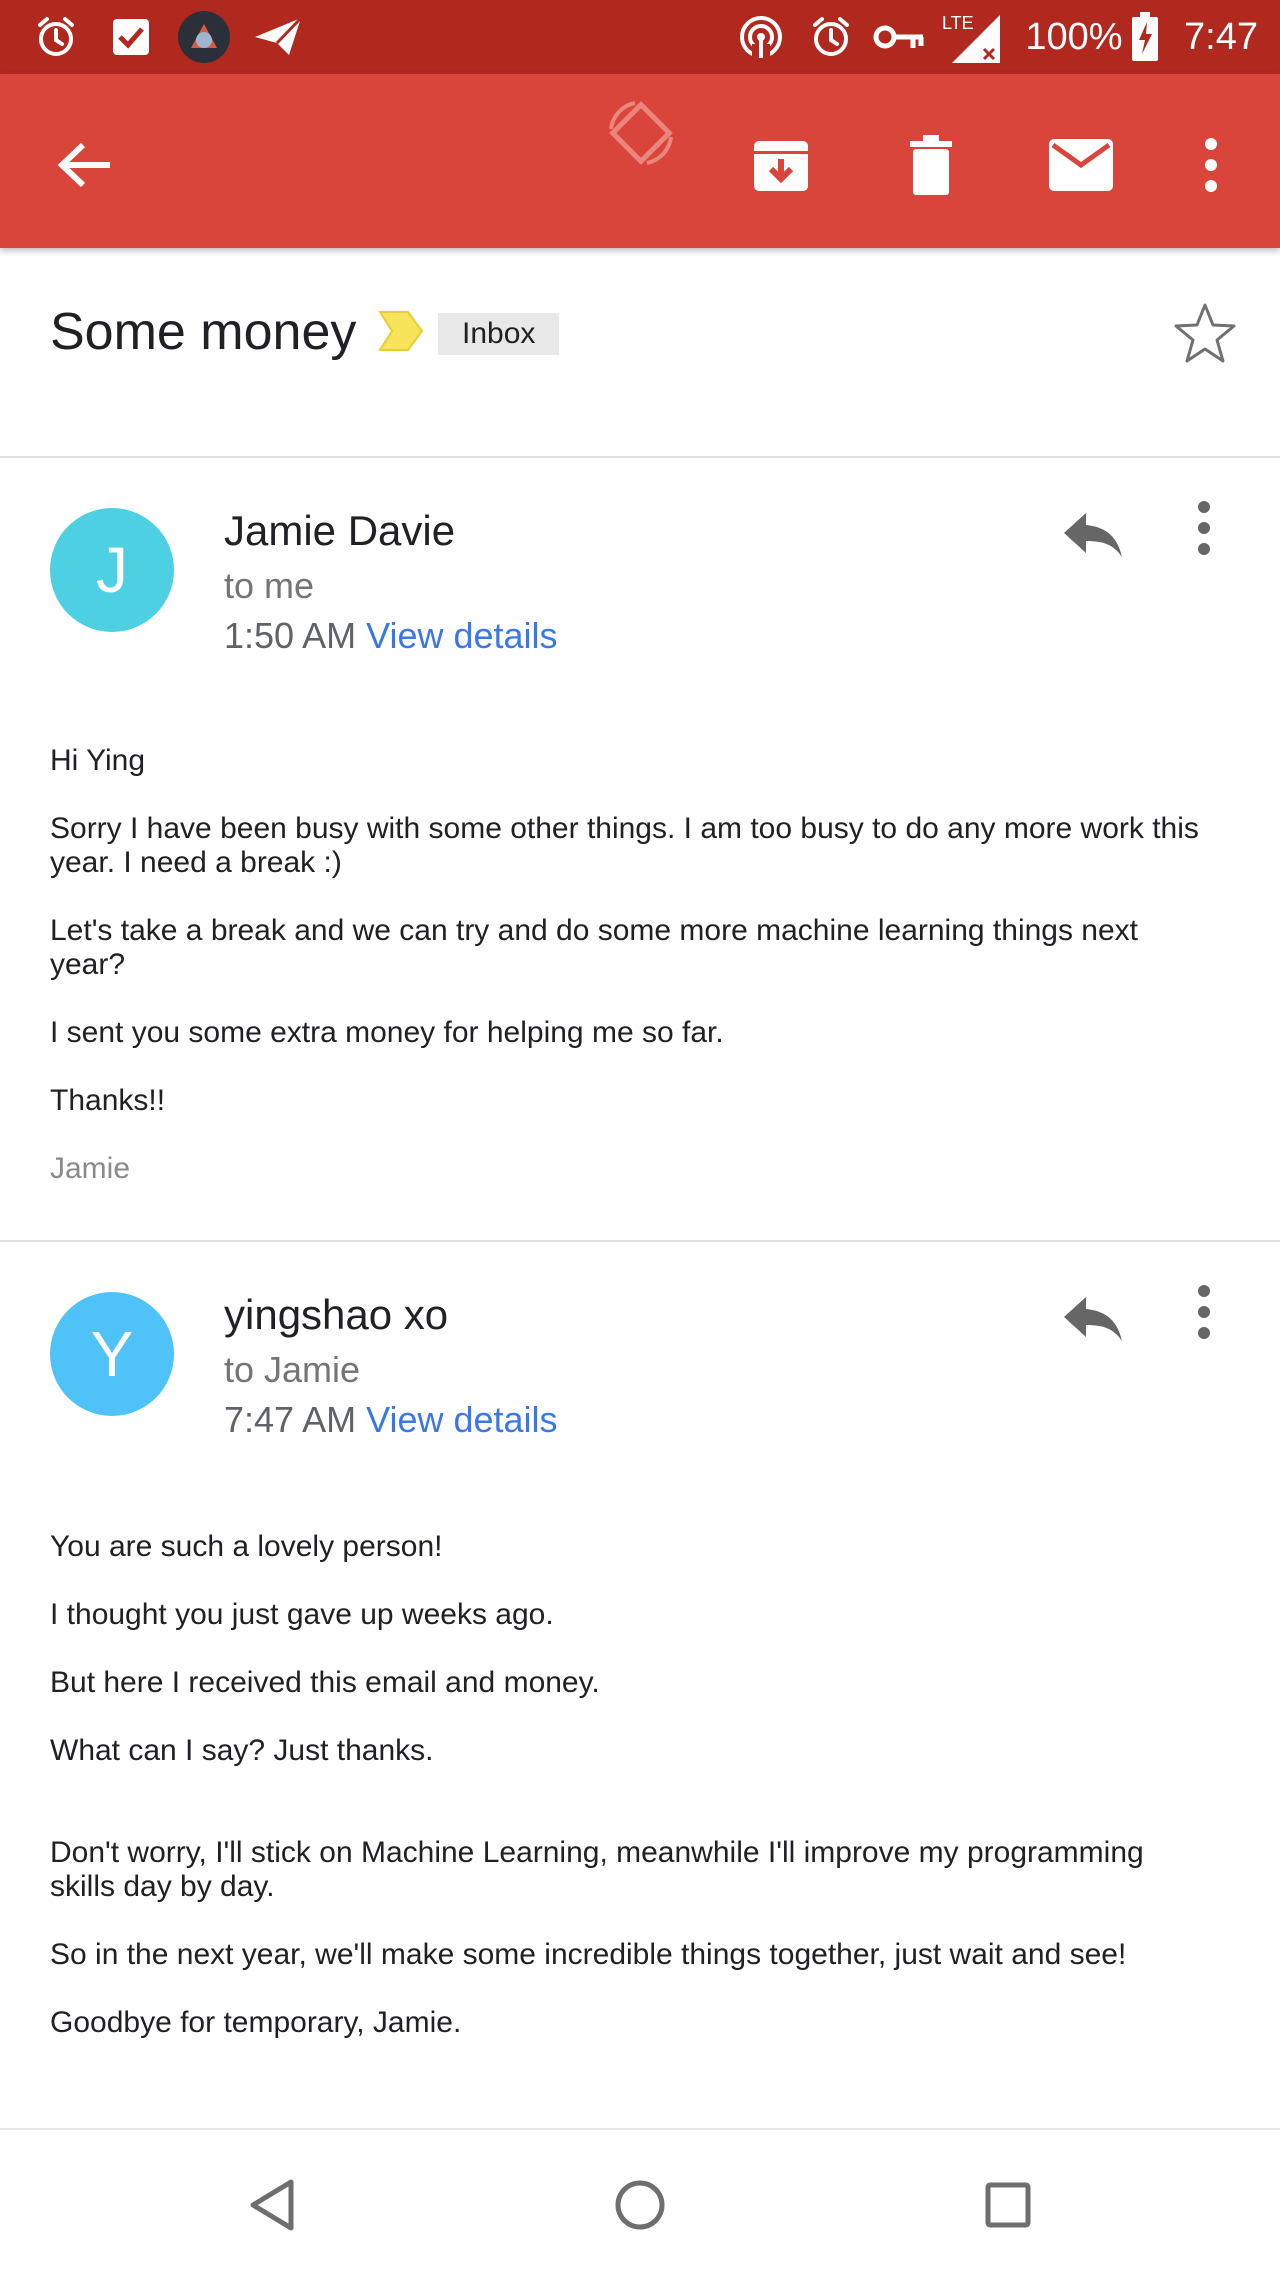 Image resolution: width=1280 pixels, height=2278 pixels. Describe the element at coordinates (290, 1419) in the screenshot. I see `message-time: 7:47 AM` at that location.